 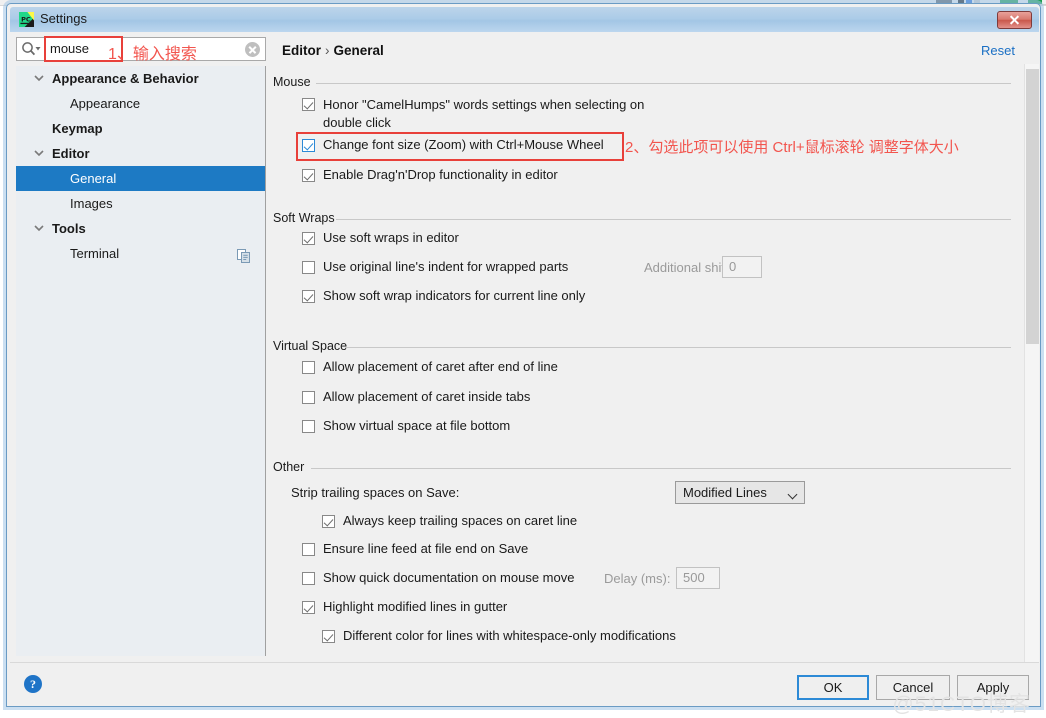 What do you see at coordinates (77, 128) in the screenshot?
I see `sidebar-item-label: Keymap` at bounding box center [77, 128].